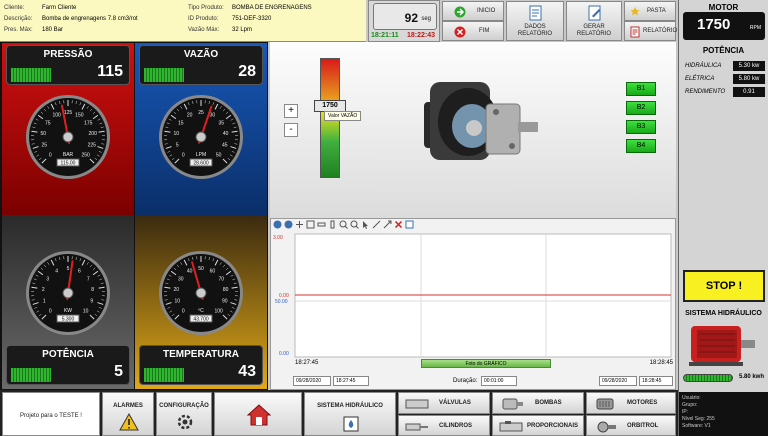 This screenshot has width=768, height=436. What do you see at coordinates (553, 426) in the screenshot?
I see `proporcionais-label: PROPORCIONAIS` at bounding box center [553, 426].